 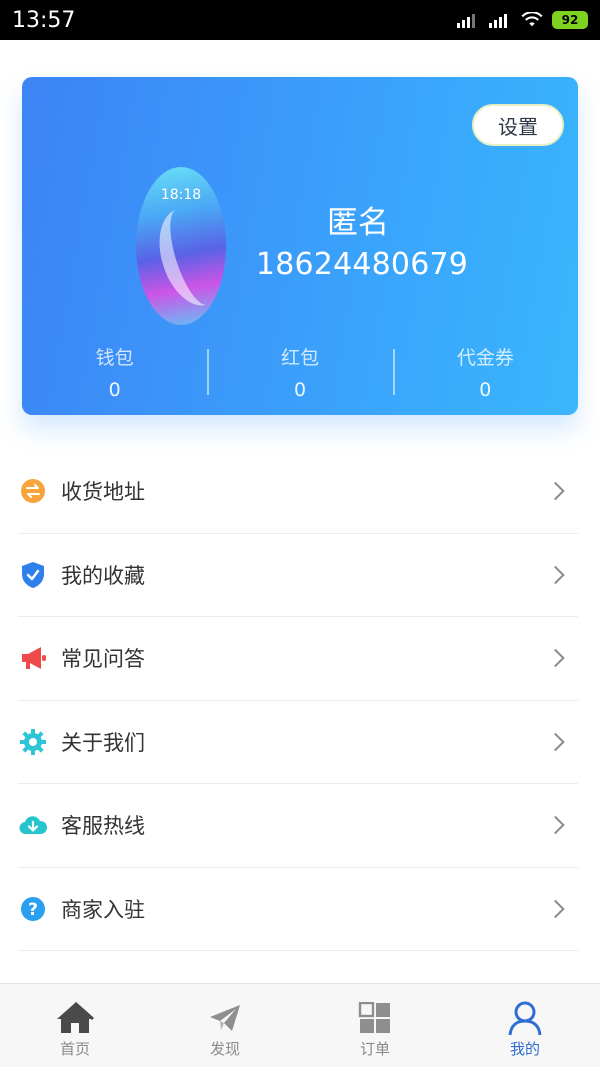 I want to click on tab-home: 首页, so click(x=75, y=1025).